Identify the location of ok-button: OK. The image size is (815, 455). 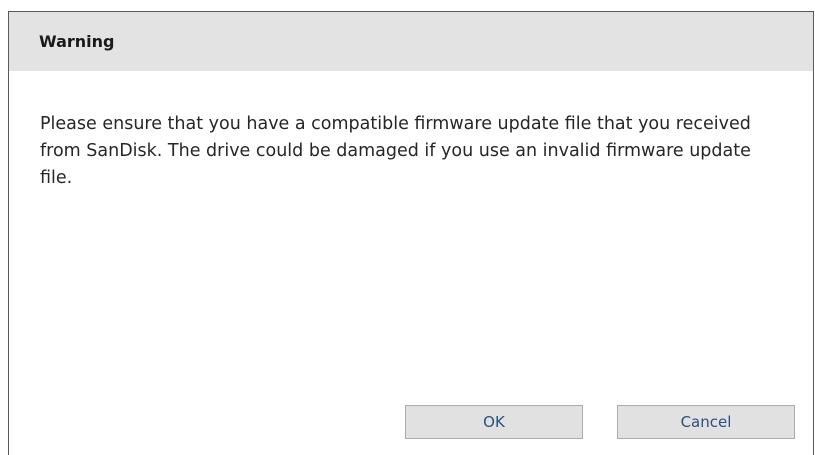
(494, 422).